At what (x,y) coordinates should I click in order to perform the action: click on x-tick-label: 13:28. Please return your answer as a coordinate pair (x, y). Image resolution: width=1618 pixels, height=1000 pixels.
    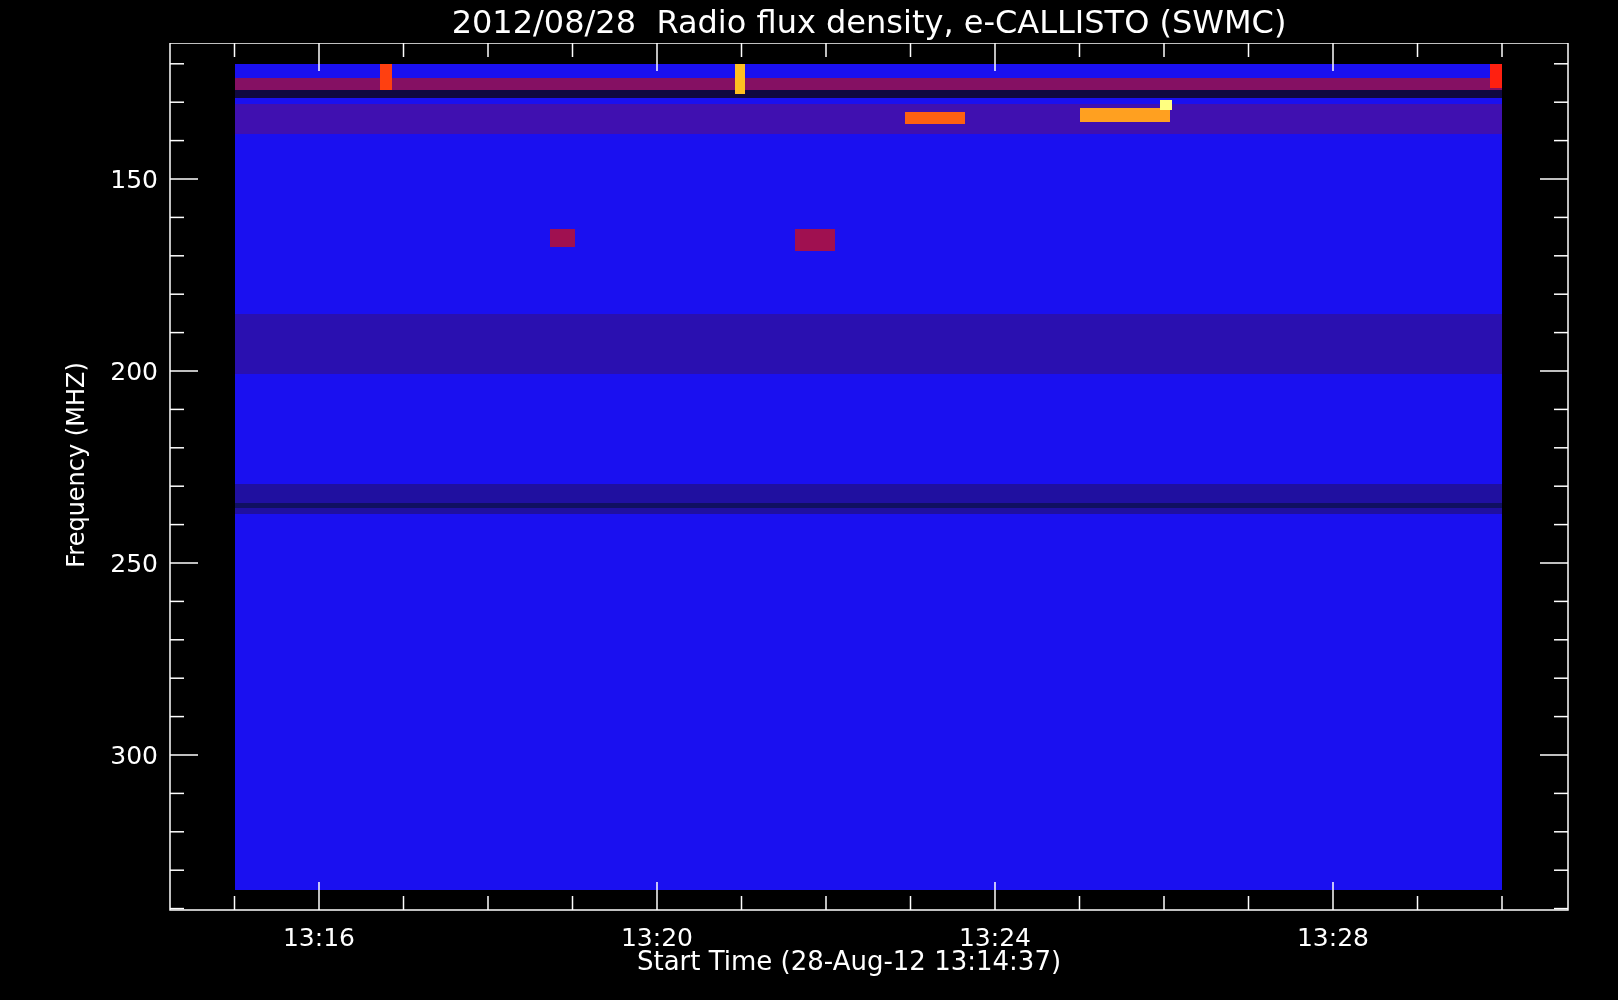
    Looking at the image, I should click on (1333, 936).